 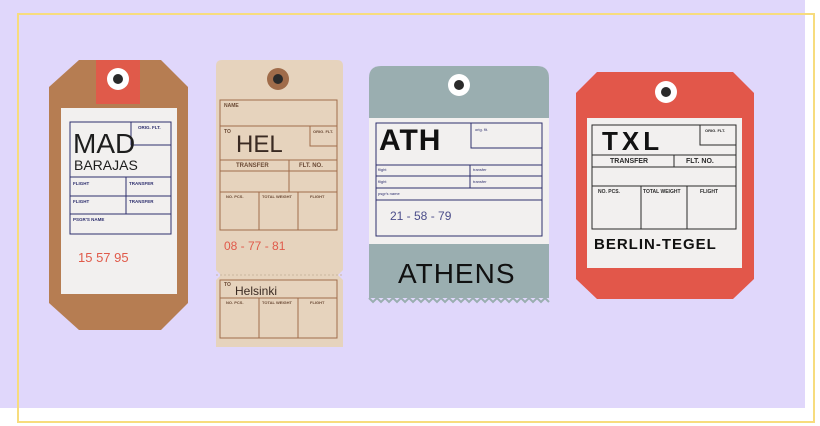 What do you see at coordinates (382, 169) in the screenshot?
I see `athens-flight-label: flight` at bounding box center [382, 169].